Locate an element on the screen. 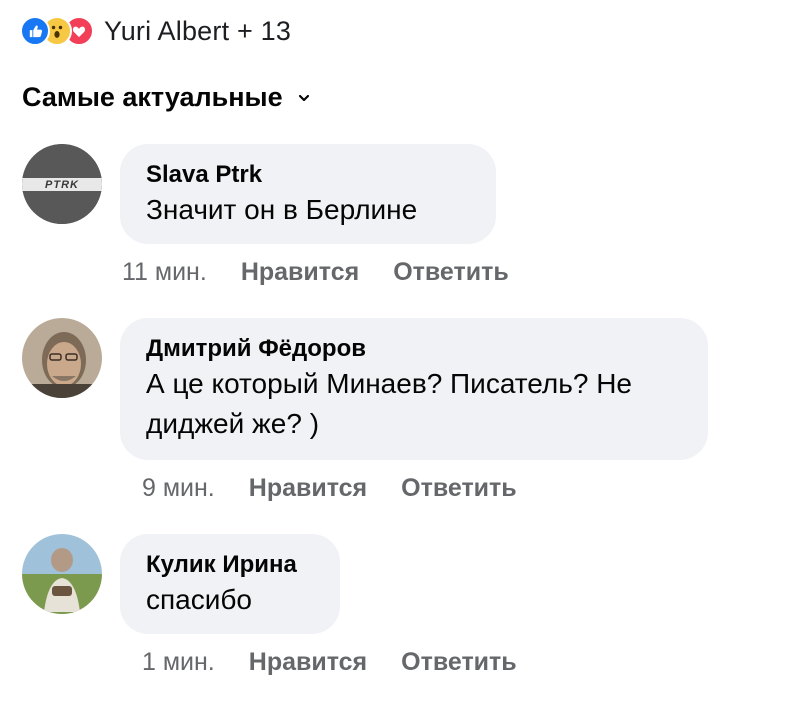 The height and width of the screenshot is (712, 794). avatar-logo-text: PTRK is located at coordinates (62, 185).